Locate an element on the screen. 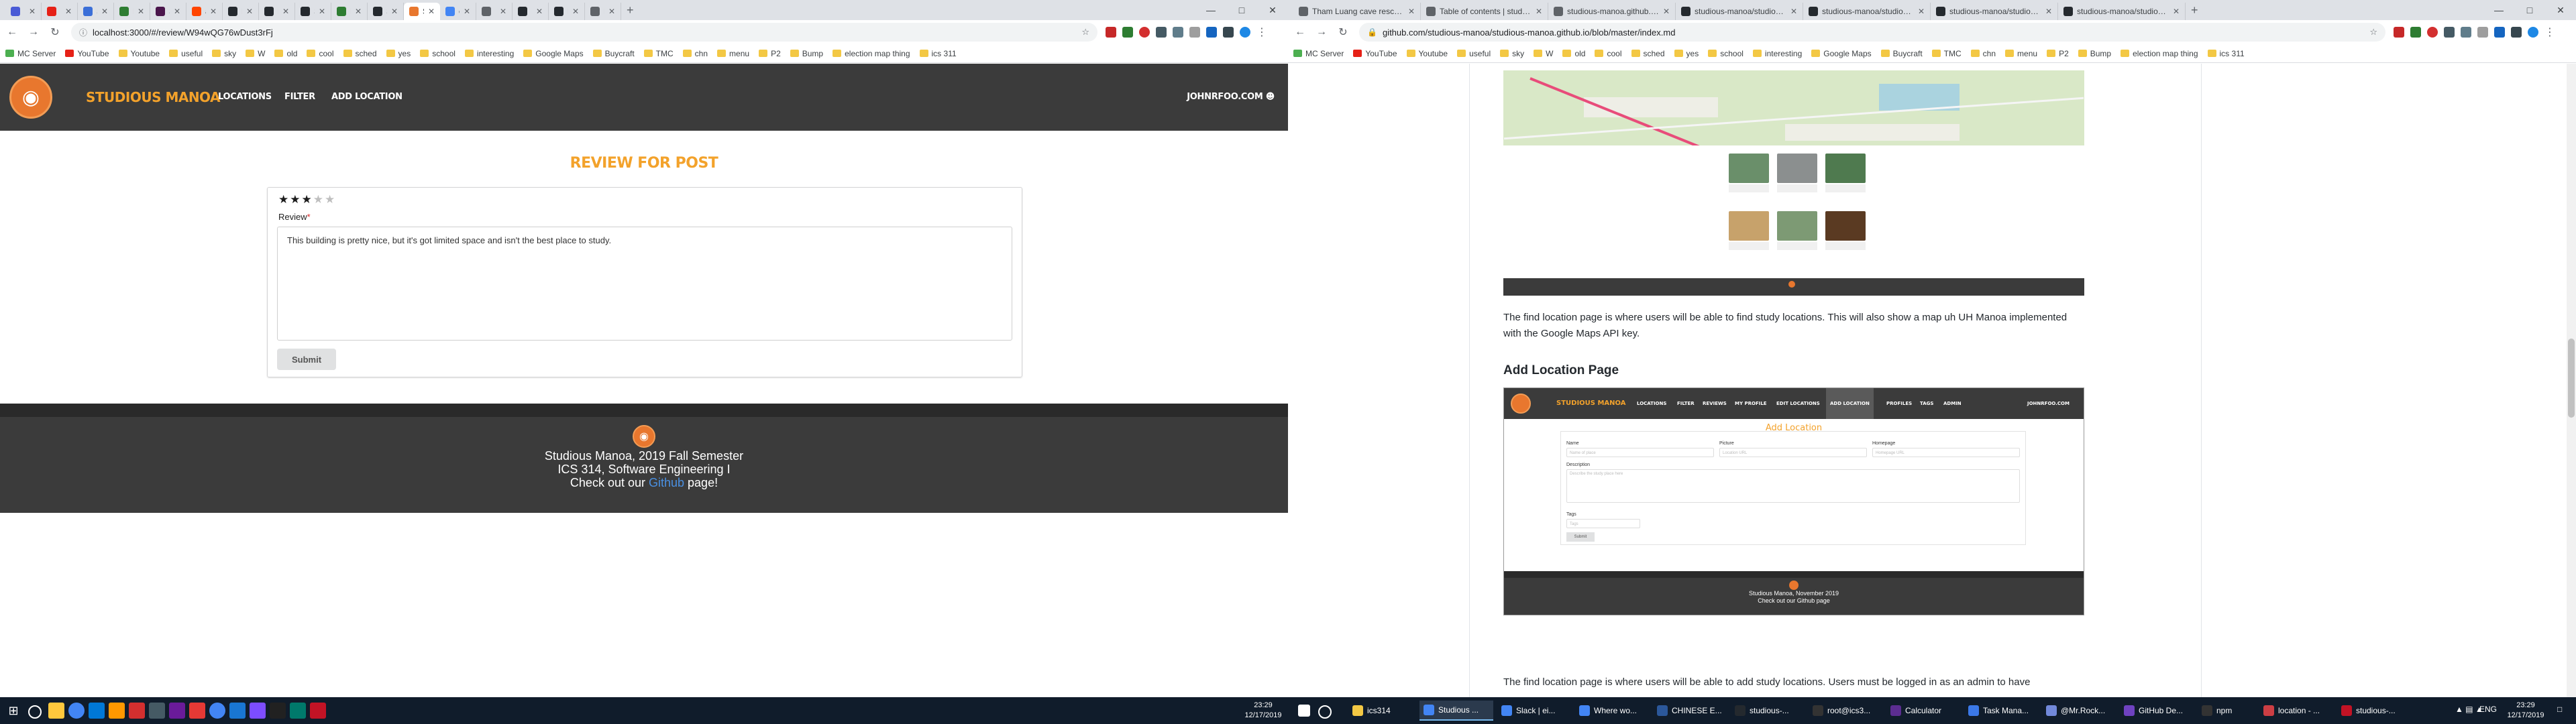 The height and width of the screenshot is (724, 2576). taskbar-item: ics314 is located at coordinates (1381, 711).